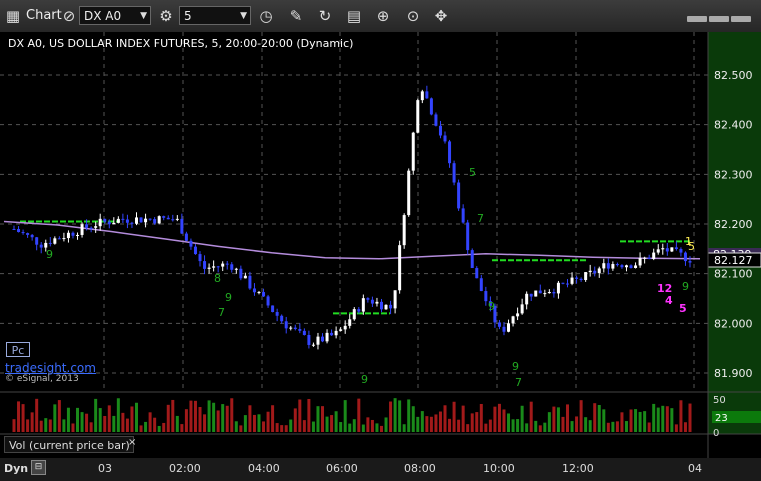 The image size is (761, 481). I want to click on clock-icon: ◷, so click(266, 16).